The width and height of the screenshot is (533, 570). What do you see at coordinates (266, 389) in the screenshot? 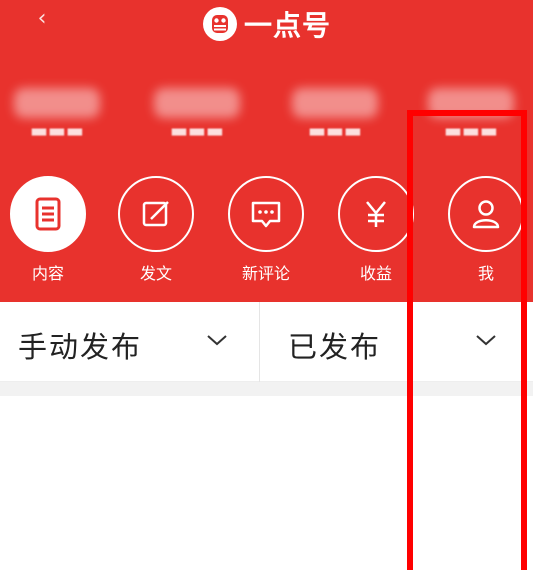
I see `section-gap` at bounding box center [266, 389].